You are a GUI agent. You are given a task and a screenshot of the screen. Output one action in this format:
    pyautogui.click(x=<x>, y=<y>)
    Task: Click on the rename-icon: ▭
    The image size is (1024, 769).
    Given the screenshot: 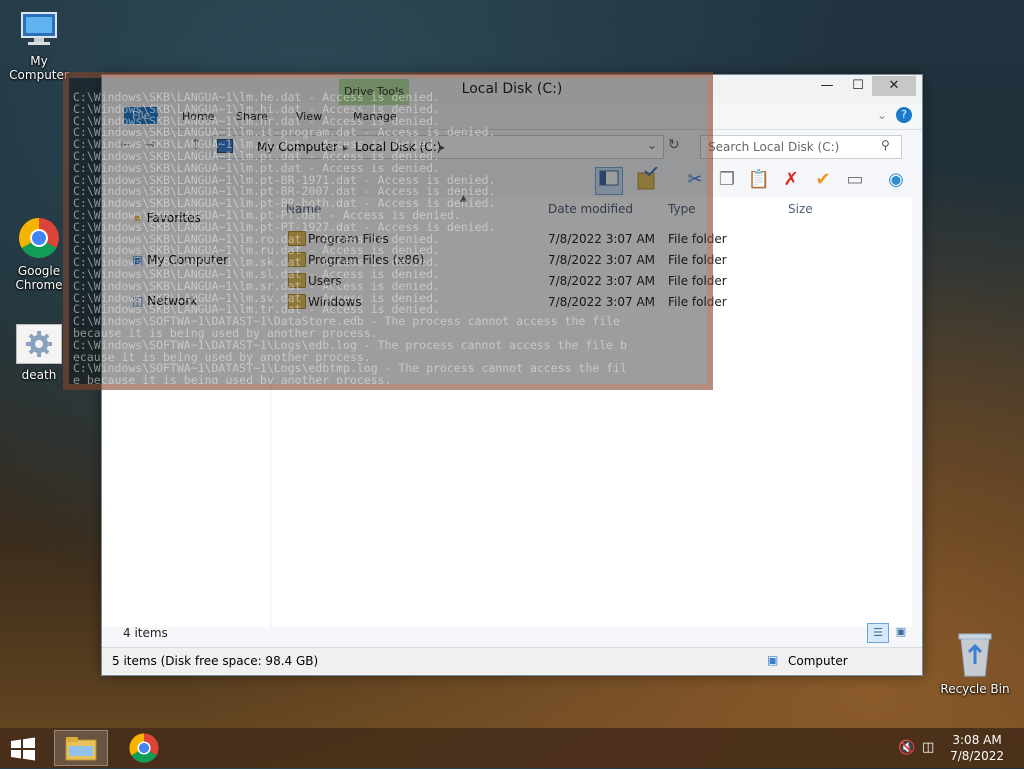 What is the action you would take?
    pyautogui.click(x=855, y=180)
    